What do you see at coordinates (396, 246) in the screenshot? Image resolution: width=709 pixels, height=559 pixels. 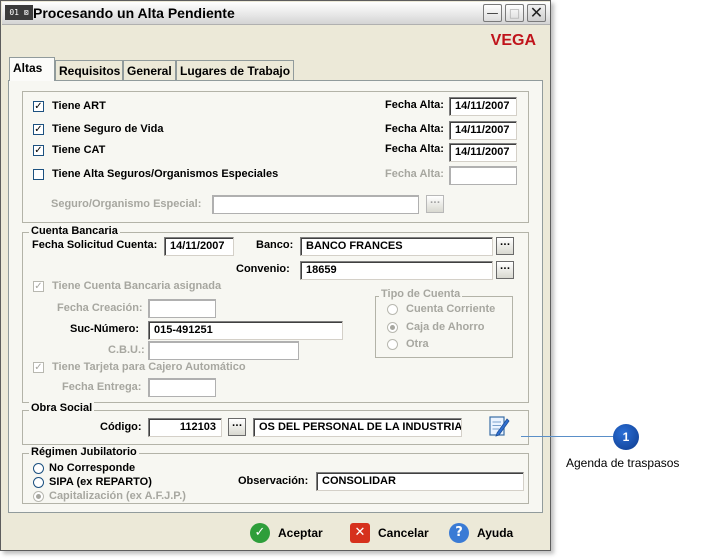 I see `input-banco: BANCO FRANCES` at bounding box center [396, 246].